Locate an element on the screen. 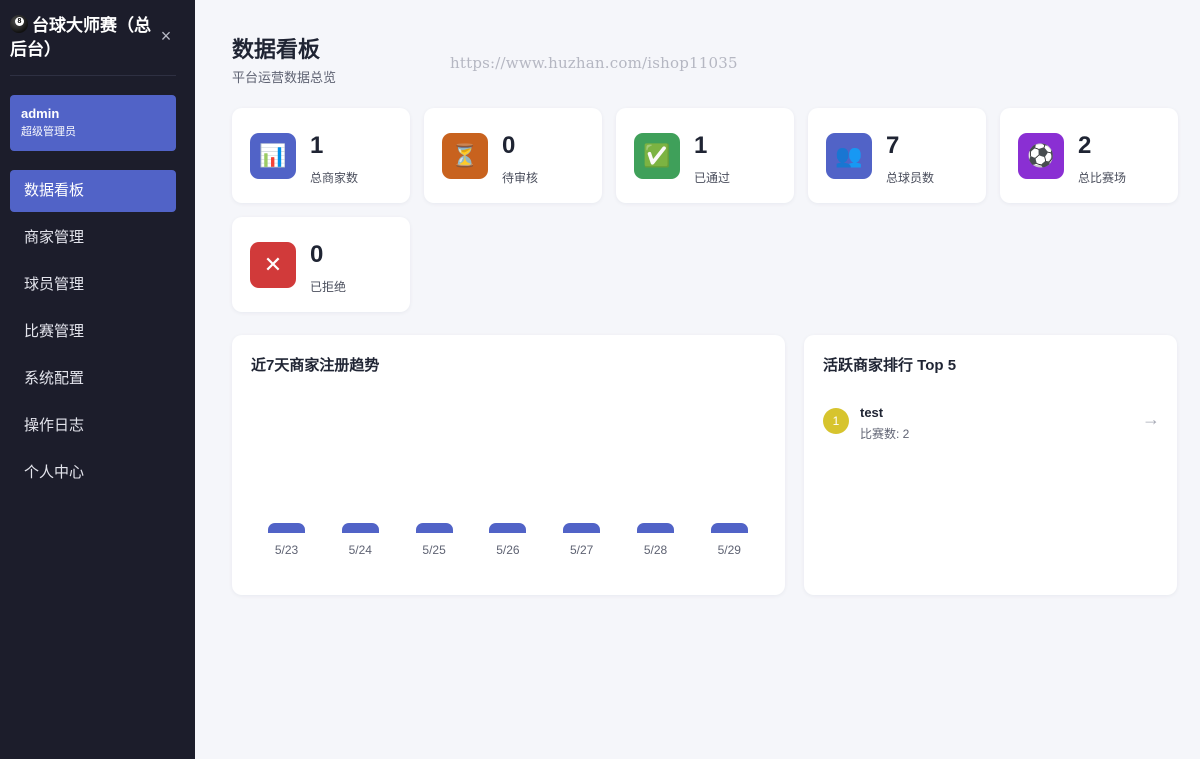 The height and width of the screenshot is (759, 1200). nav-item-merchants: 商家管理 is located at coordinates (93, 238).